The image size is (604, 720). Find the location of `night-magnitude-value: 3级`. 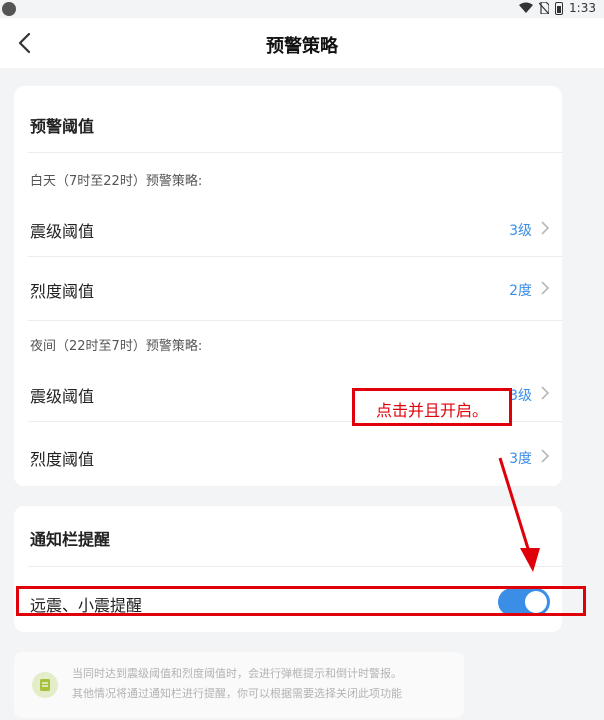

night-magnitude-value: 3级 is located at coordinates (520, 396).